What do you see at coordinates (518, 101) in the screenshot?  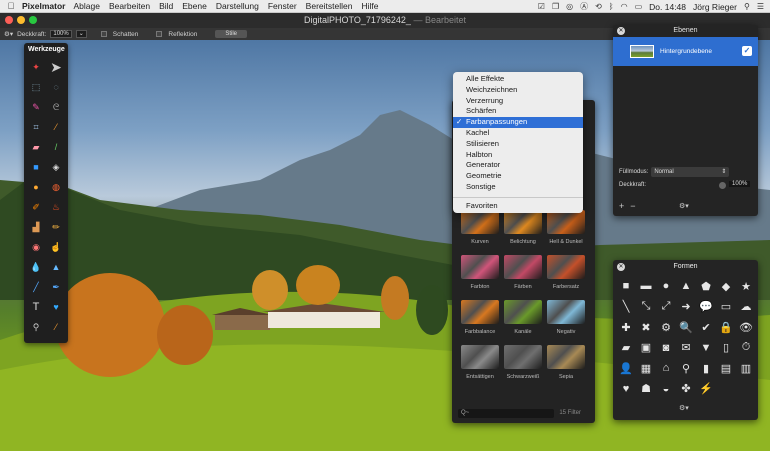 I see `menu-item-verzerrung: Verzerrung` at bounding box center [518, 101].